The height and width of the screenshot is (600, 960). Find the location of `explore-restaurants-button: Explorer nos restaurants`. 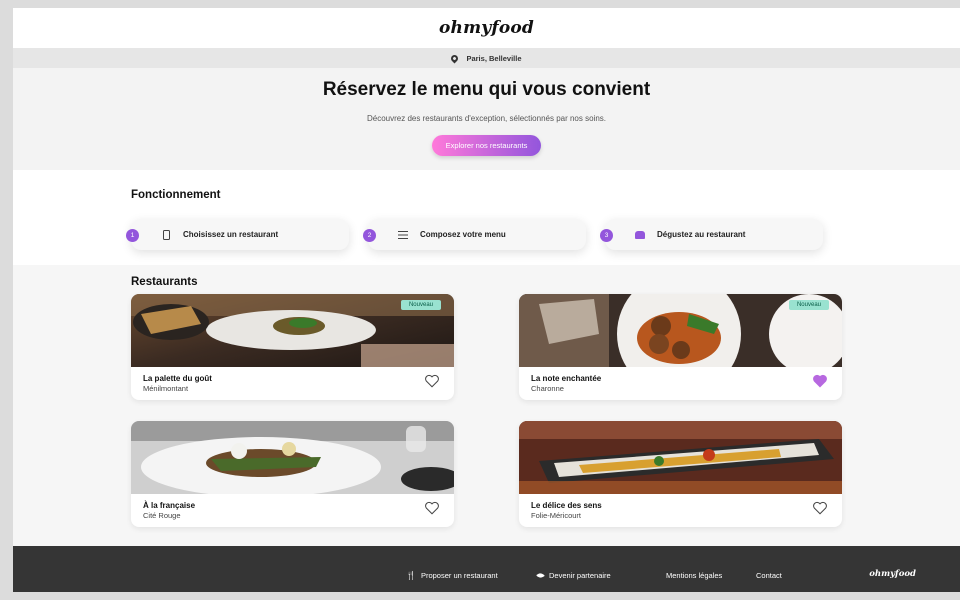

explore-restaurants-button: Explorer nos restaurants is located at coordinates (486, 145).